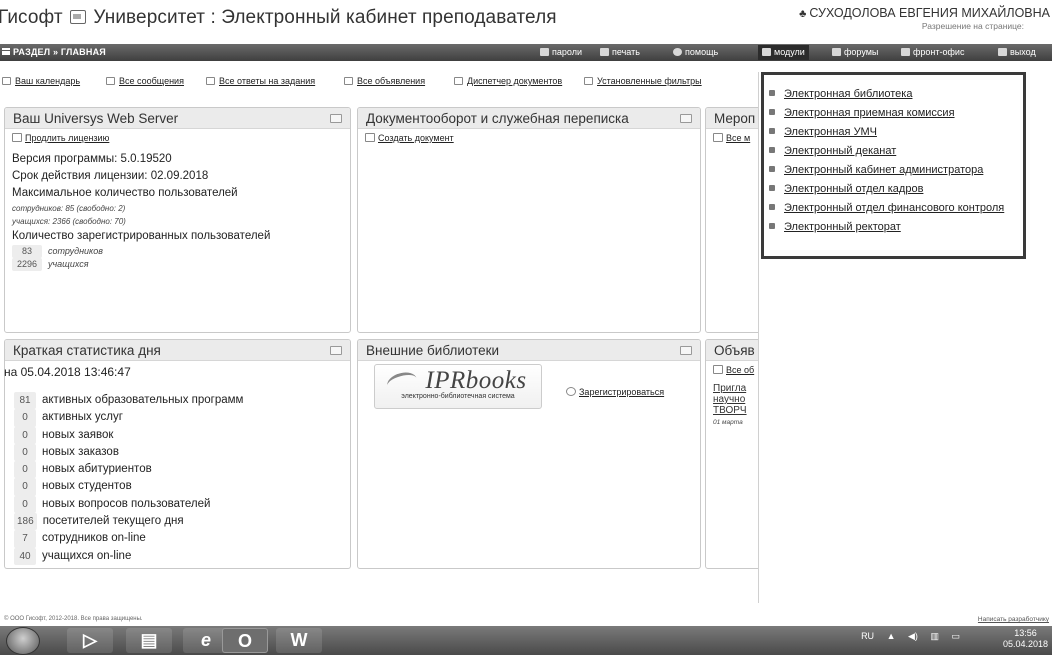  Describe the element at coordinates (893, 170) in the screenshot. I see `module-link-admin: Электронный кабинет администратора` at that location.